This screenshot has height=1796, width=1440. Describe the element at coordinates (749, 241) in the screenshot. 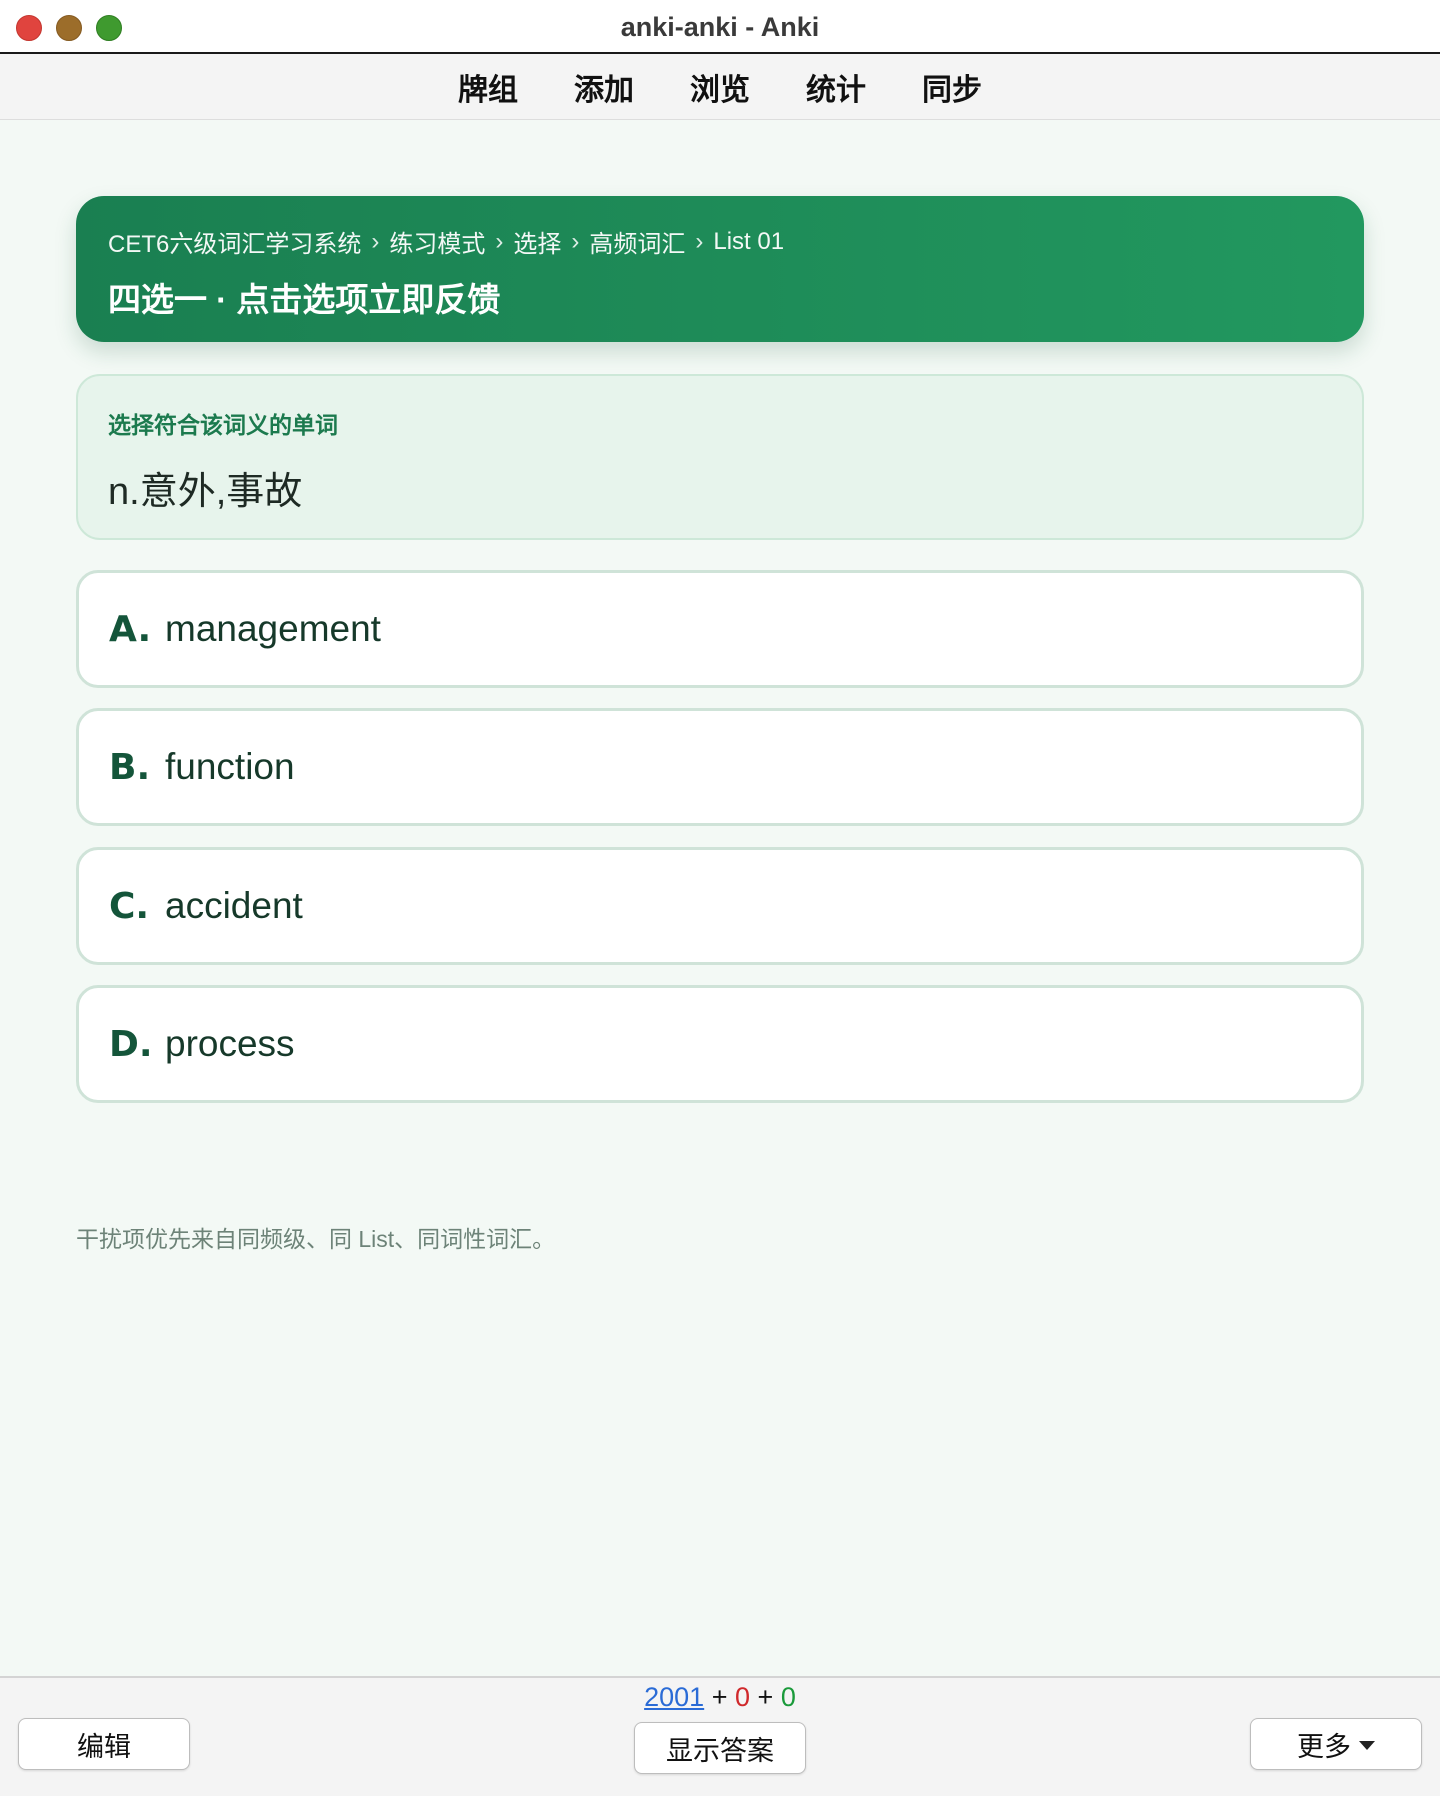

I see `breadcrumb-item: List 01` at that location.